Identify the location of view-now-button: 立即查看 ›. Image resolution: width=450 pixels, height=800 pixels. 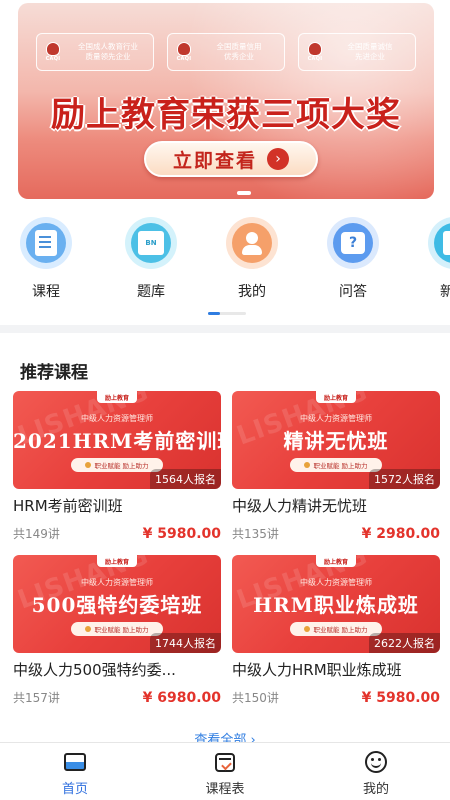
(231, 159).